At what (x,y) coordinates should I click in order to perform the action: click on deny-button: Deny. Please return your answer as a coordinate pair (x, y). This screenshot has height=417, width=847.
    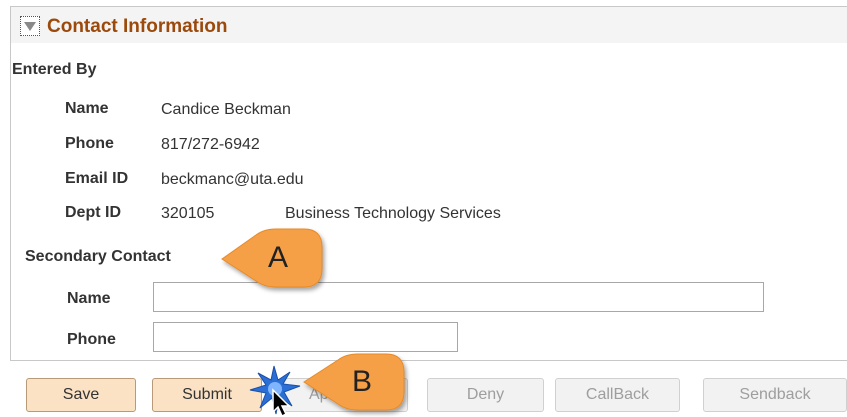
    Looking at the image, I should click on (485, 395).